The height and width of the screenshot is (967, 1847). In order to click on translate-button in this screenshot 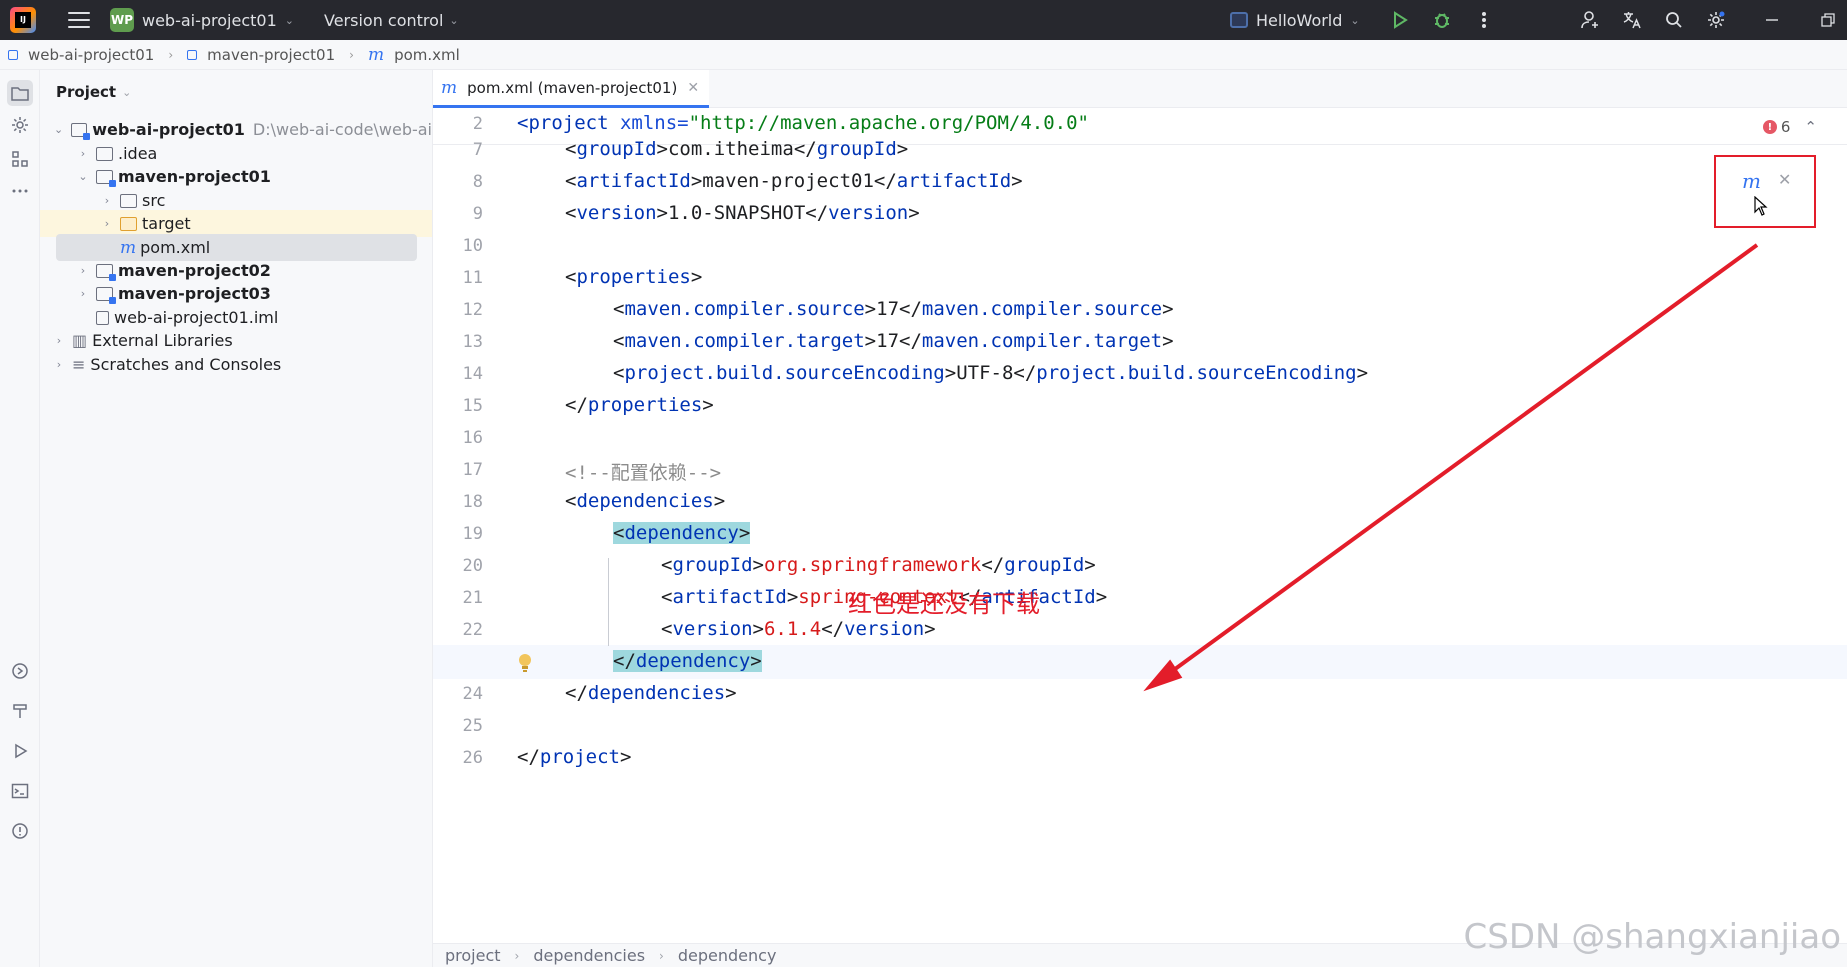, I will do `click(1632, 20)`.